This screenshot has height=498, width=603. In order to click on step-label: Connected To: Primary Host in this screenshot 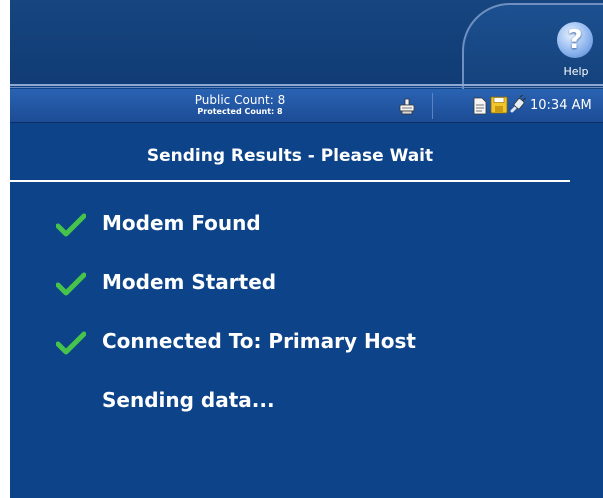, I will do `click(259, 341)`.